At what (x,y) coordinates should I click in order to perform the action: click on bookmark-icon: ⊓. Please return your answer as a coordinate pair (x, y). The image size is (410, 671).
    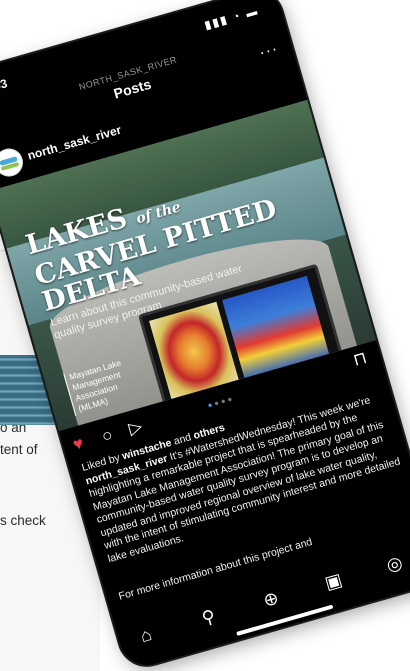
    Looking at the image, I should click on (360, 359).